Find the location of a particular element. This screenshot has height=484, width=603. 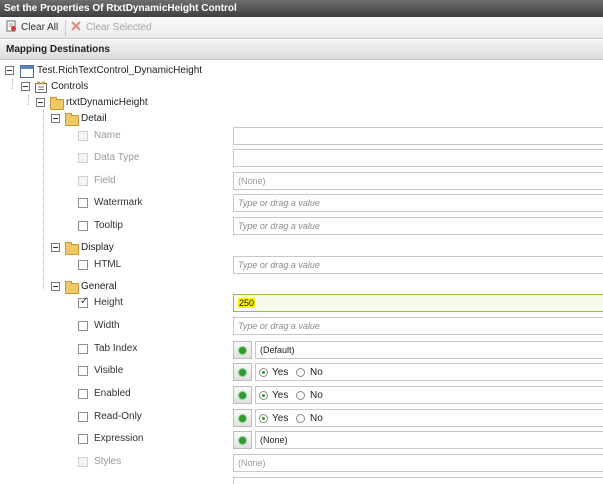

enabled-bind-button is located at coordinates (242, 395).